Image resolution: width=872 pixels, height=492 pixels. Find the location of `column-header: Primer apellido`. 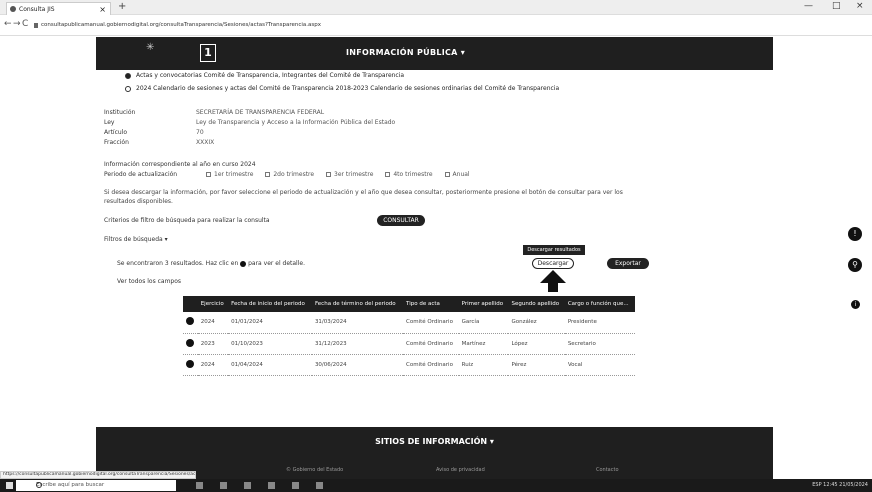

column-header: Primer apellido is located at coordinates (483, 304).